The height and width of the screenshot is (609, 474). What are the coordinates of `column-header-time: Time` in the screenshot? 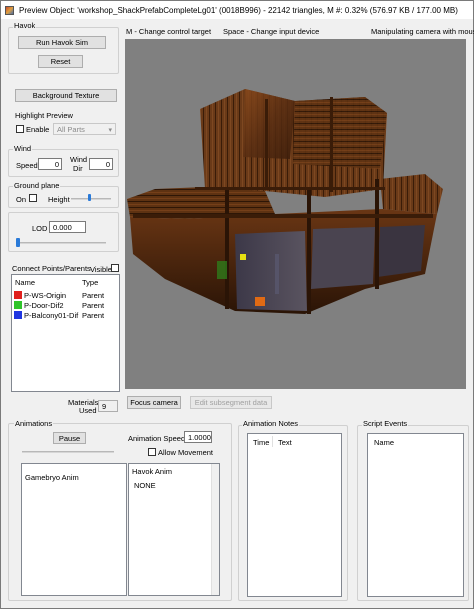 It's located at (261, 442).